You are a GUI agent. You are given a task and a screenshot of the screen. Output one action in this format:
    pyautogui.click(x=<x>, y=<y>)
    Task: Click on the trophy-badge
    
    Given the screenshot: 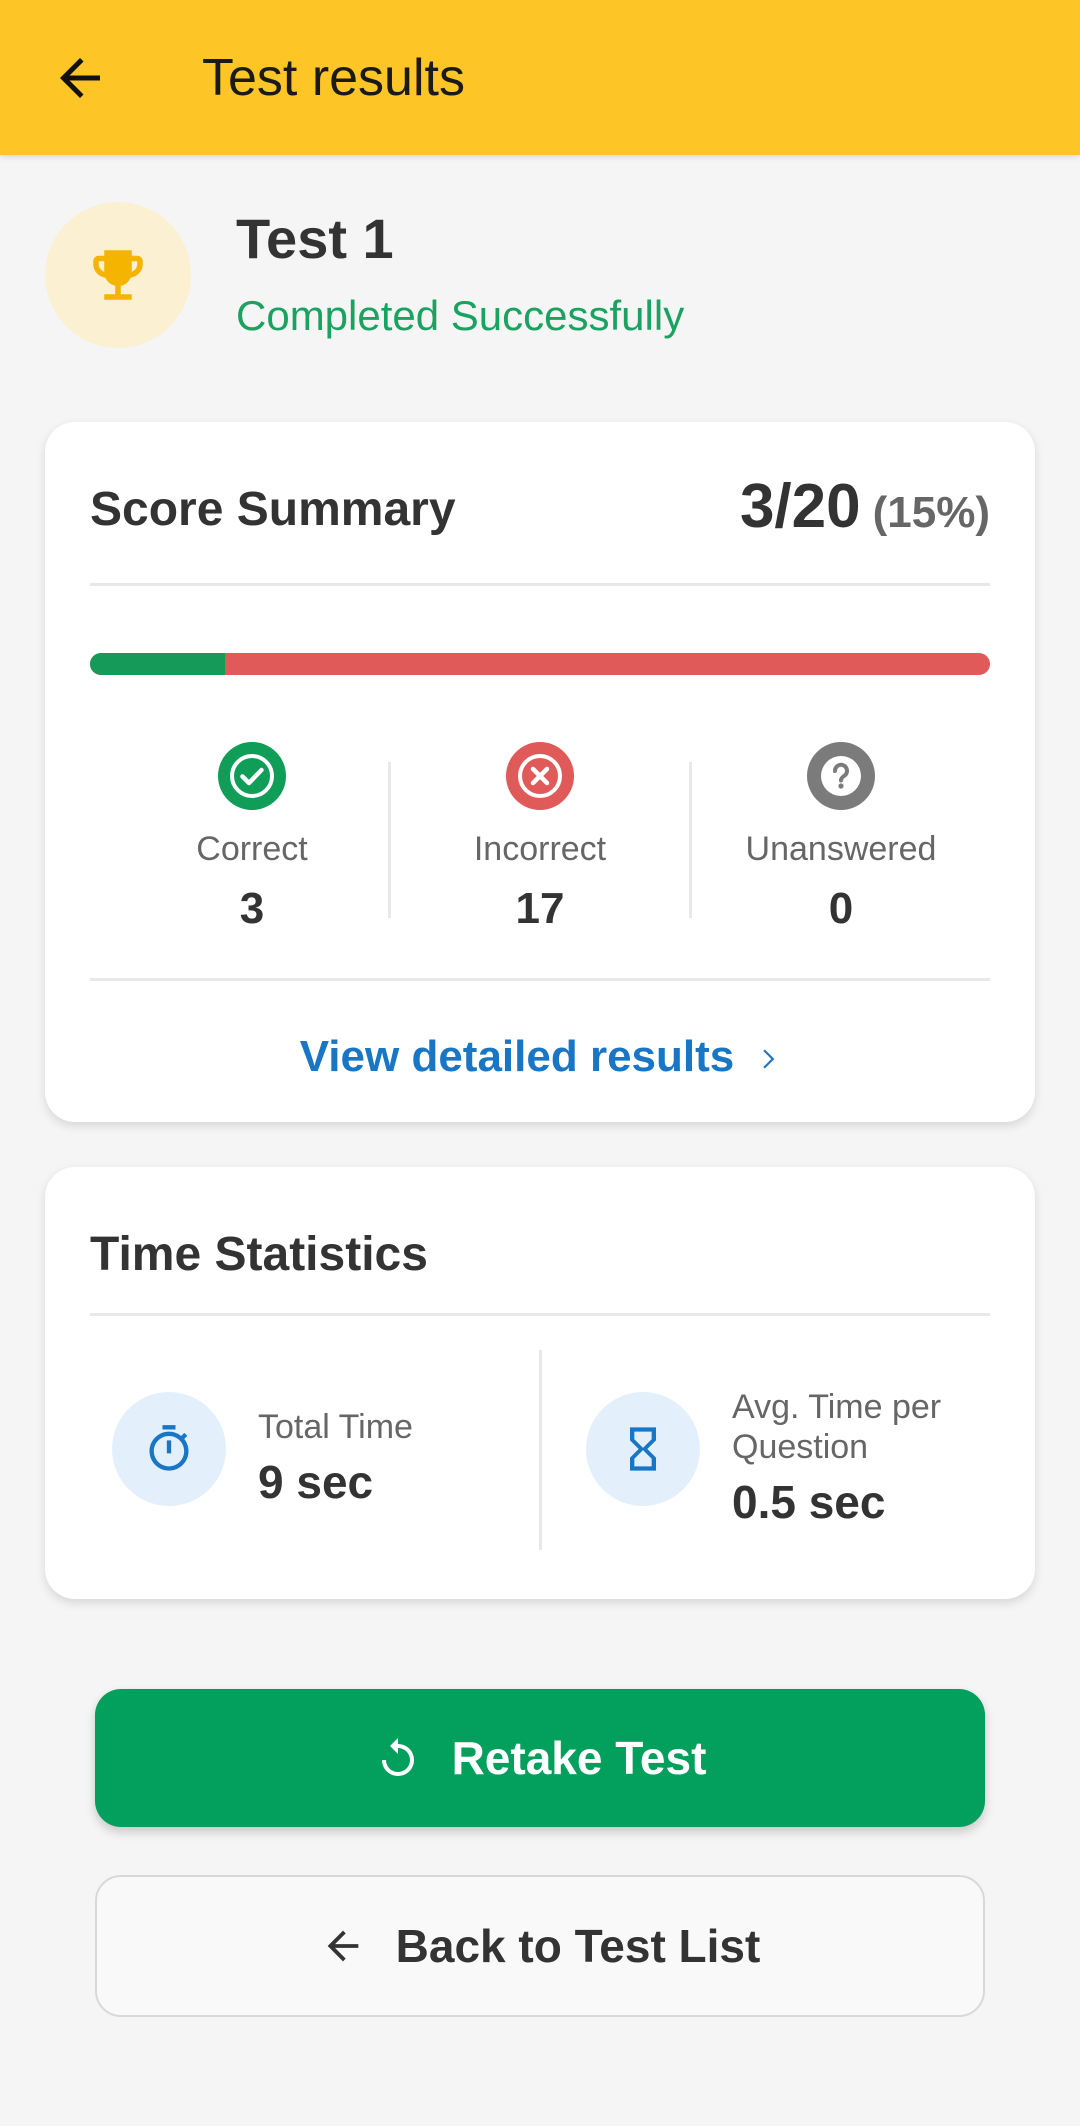 What is the action you would take?
    pyautogui.click(x=118, y=275)
    